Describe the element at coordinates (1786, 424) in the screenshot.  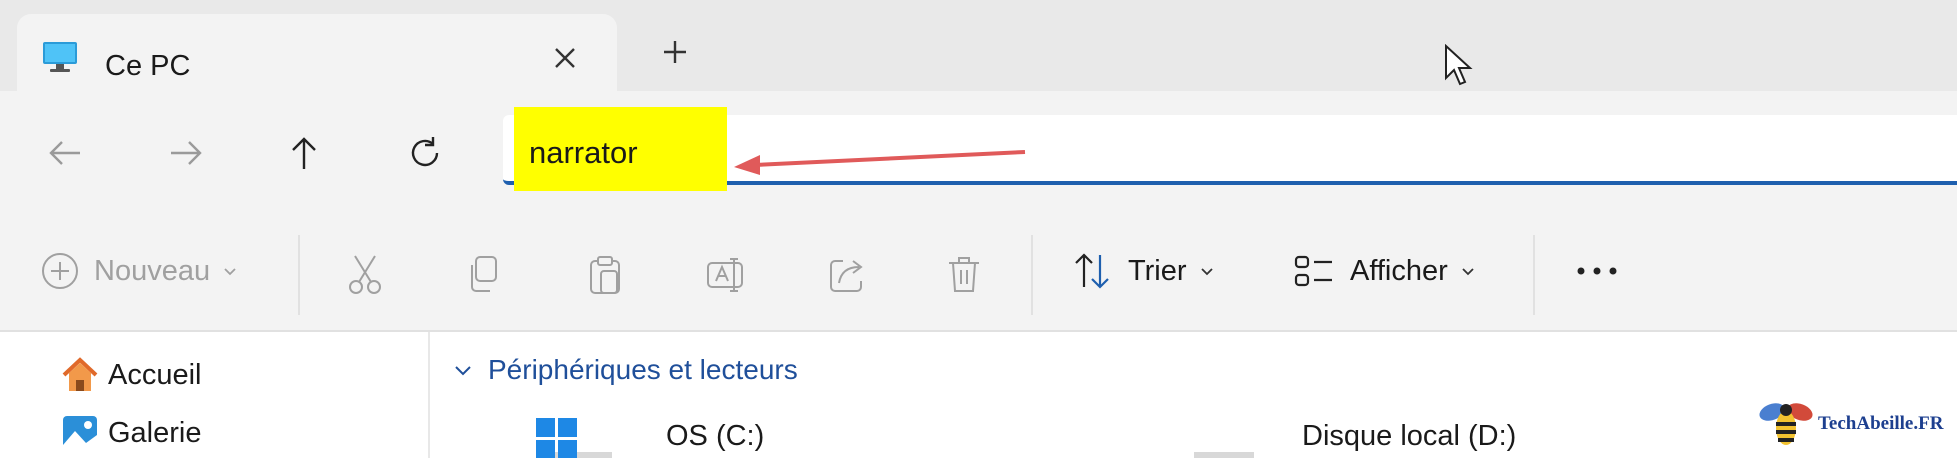
I see `bee-icon` at that location.